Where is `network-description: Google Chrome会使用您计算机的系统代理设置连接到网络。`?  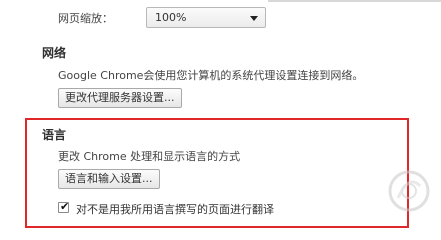 network-description: Google Chrome会使用您计算机的系统代理设置连接到网络。 is located at coordinates (211, 75).